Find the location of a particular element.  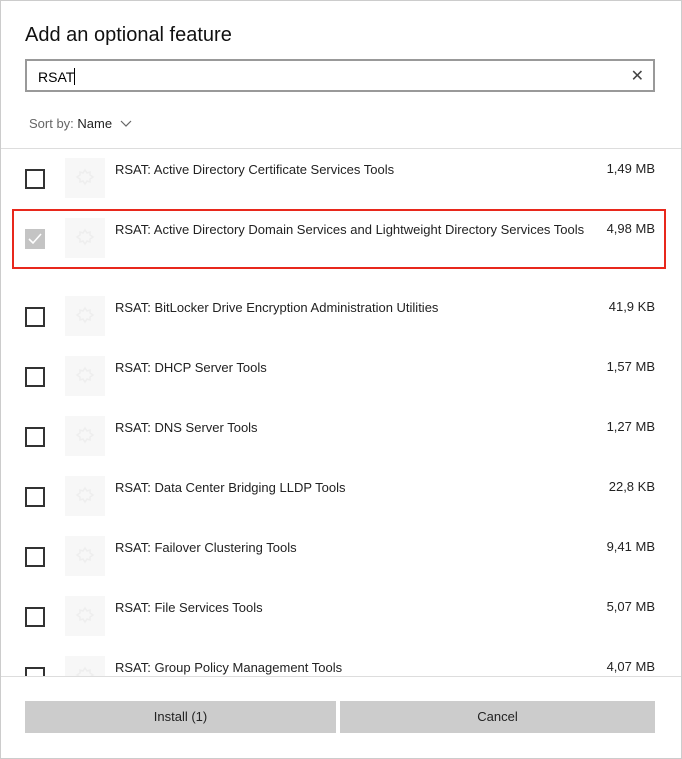

feature-name: RSAT: Data Center Bridging LLDP Tools is located at coordinates (230, 487).